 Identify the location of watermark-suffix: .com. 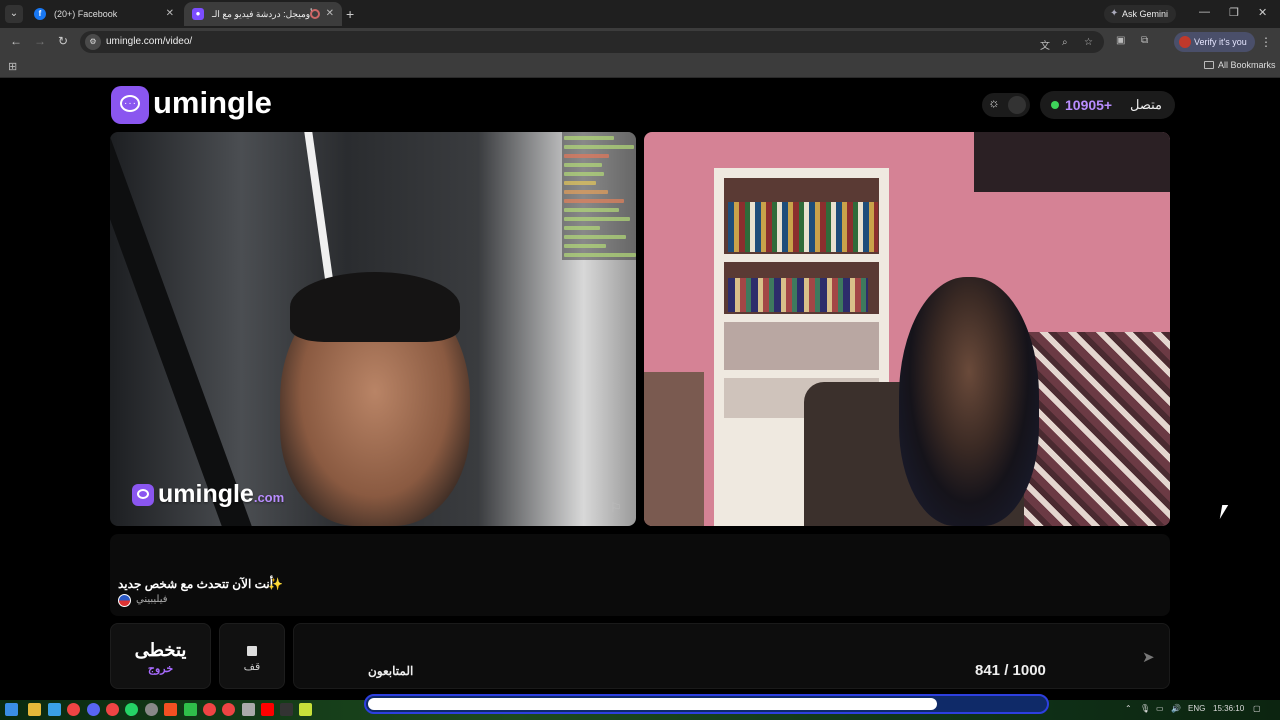
(269, 497).